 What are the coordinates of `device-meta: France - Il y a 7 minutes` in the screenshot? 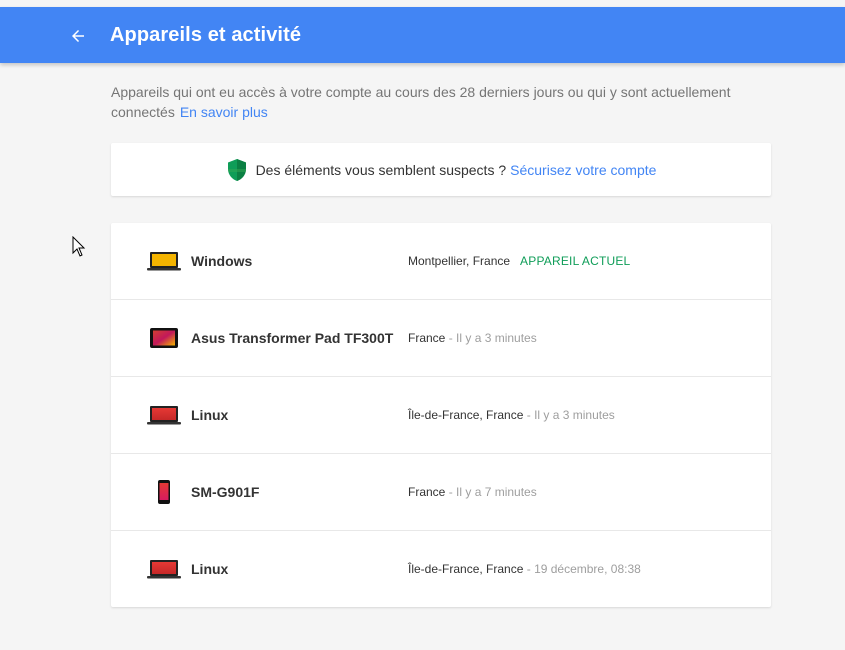 It's located at (472, 492).